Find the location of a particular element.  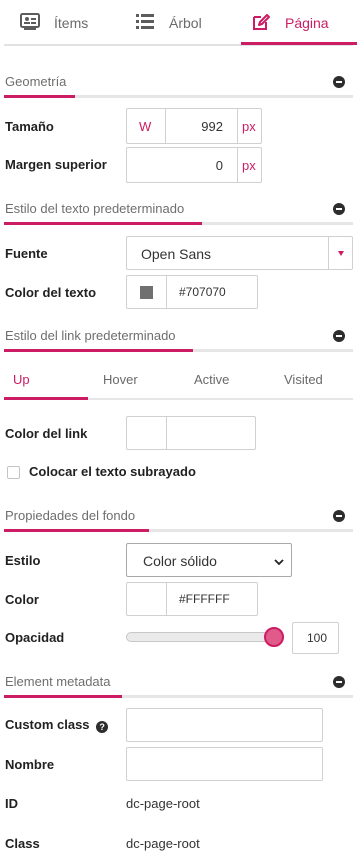

state-tab-indicator is located at coordinates (46, 398).